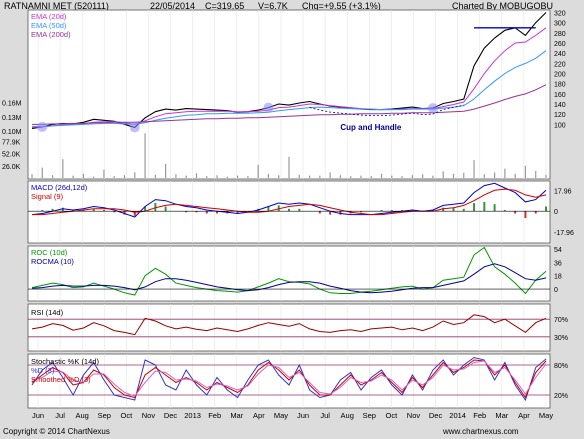 Image resolution: width=584 pixels, height=439 pixels. I want to click on volume-y-tick: 0.16M, so click(12, 104).